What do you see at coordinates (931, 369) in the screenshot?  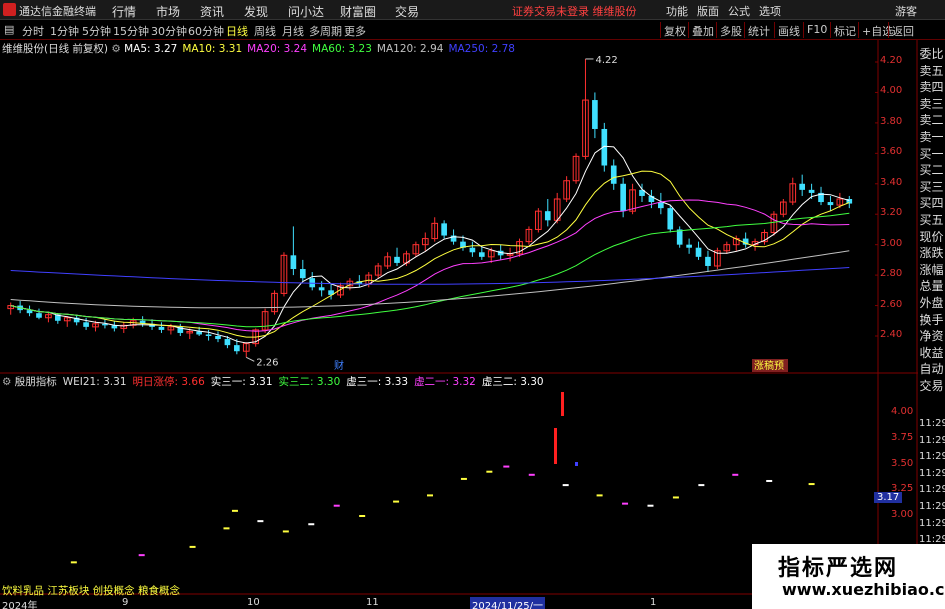 I see `side-label-19: 自动` at bounding box center [931, 369].